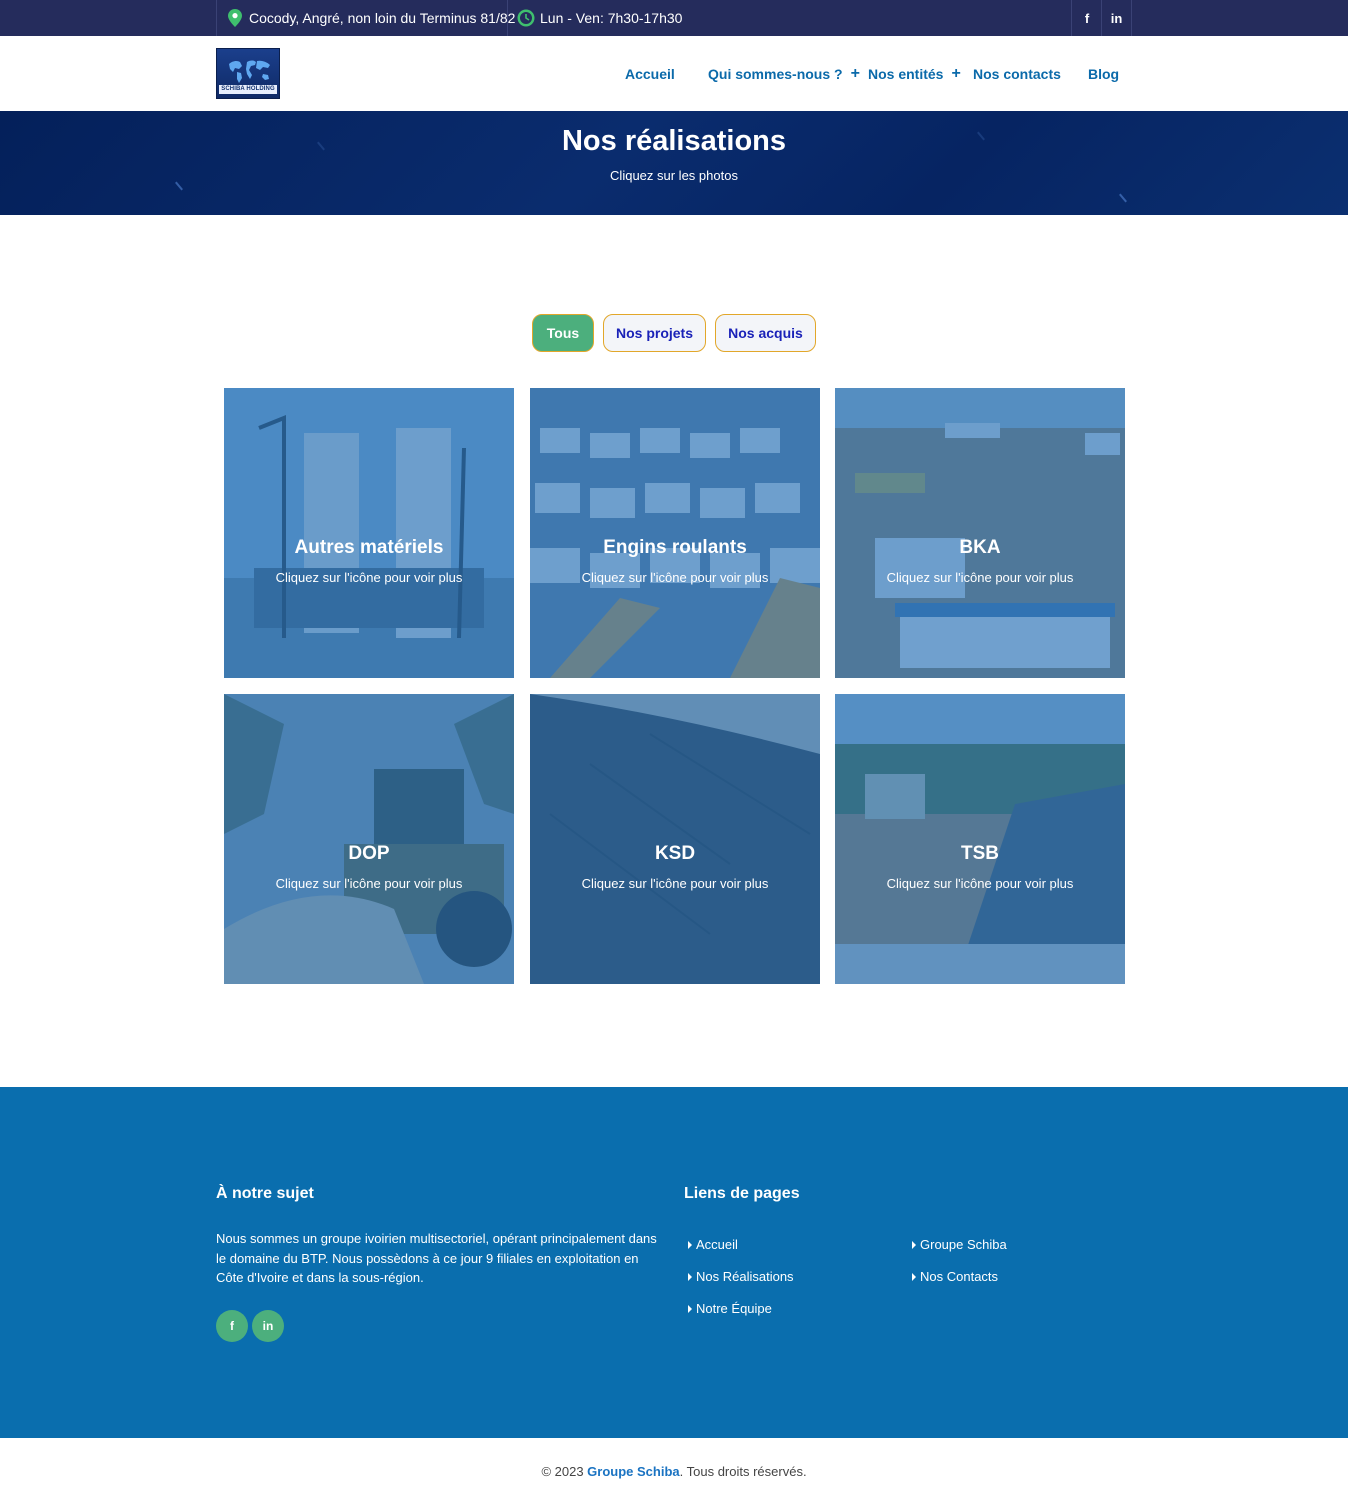  I want to click on hours-text: Lun - Ven: 7h30-17h30, so click(611, 18).